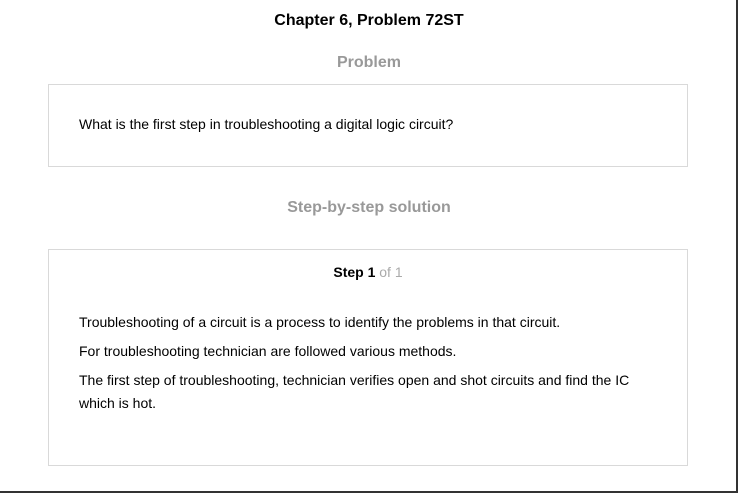 This screenshot has width=738, height=493. What do you see at coordinates (389, 272) in the screenshot?
I see `step-count: of 1` at bounding box center [389, 272].